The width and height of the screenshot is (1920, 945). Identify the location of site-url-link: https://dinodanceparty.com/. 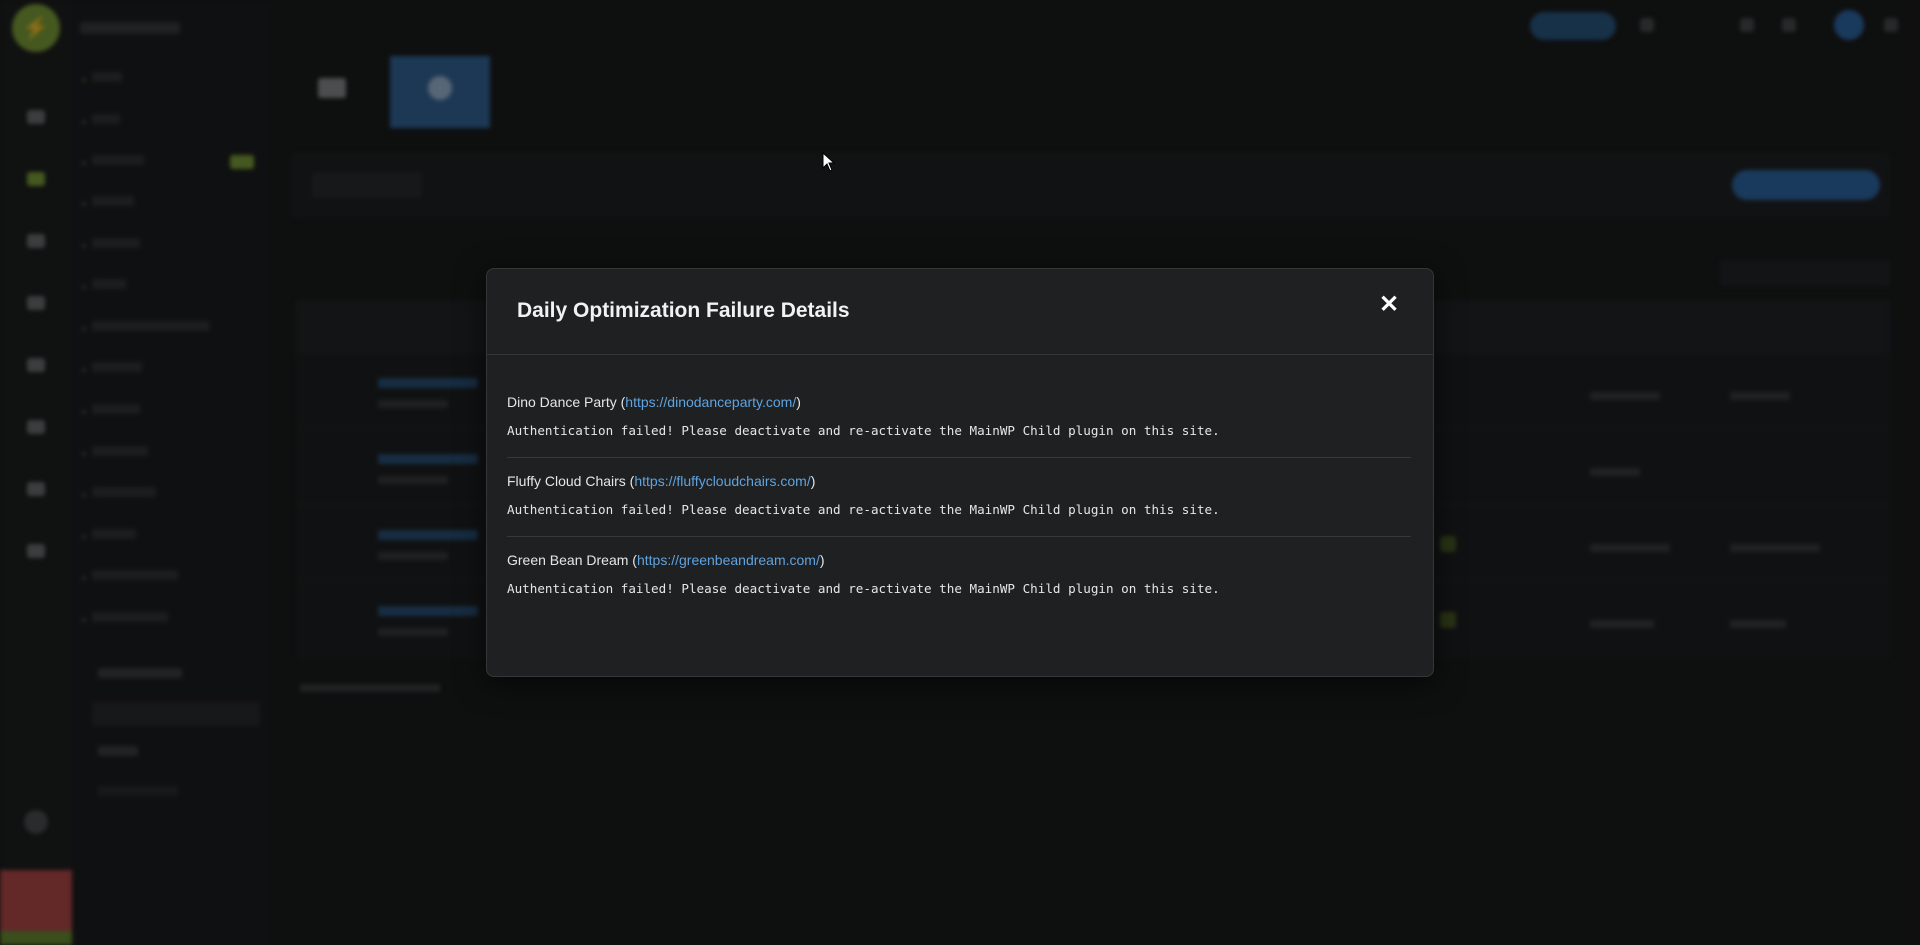
(710, 402).